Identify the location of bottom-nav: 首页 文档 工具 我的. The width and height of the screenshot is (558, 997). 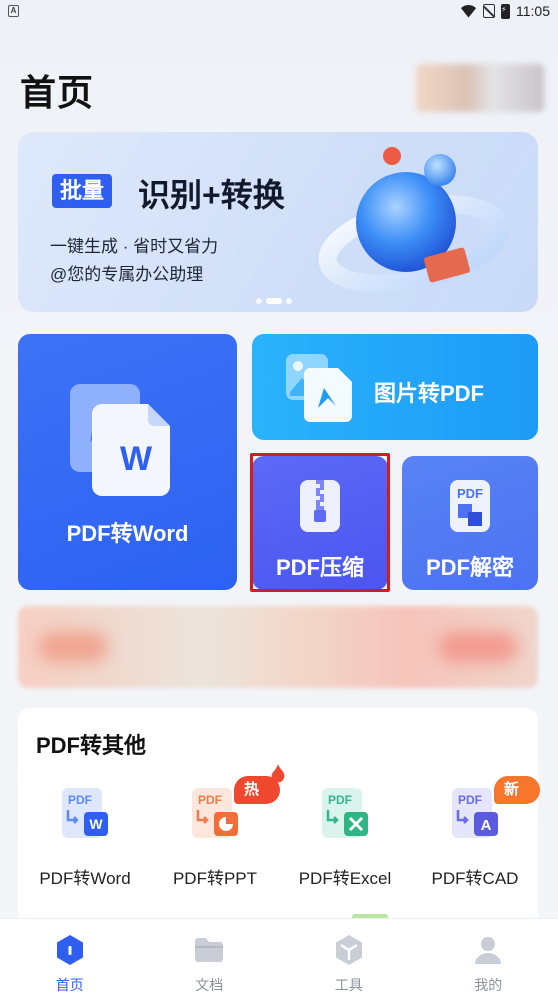
(279, 957).